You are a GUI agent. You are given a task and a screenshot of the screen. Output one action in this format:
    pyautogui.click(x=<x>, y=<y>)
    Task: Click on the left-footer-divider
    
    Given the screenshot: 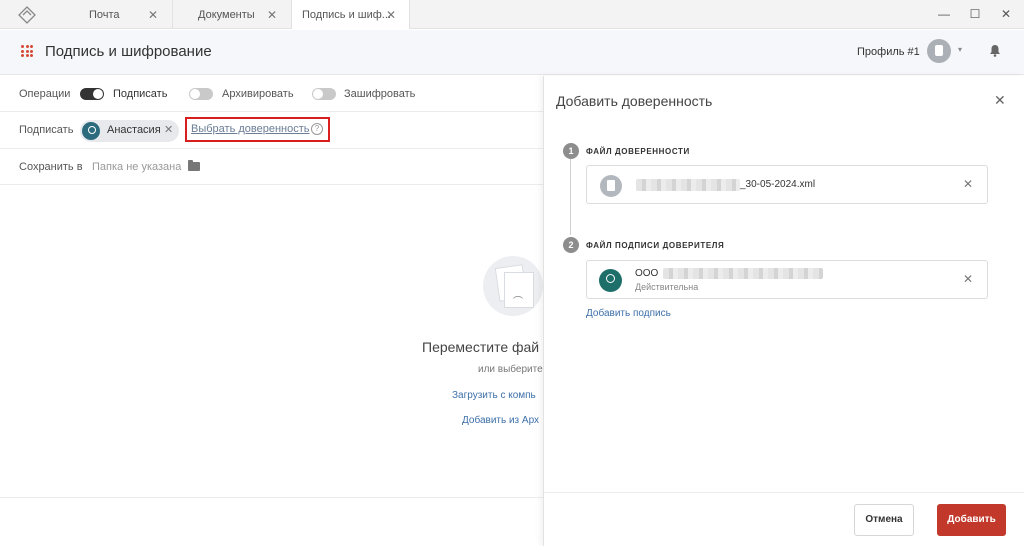 What is the action you would take?
    pyautogui.click(x=271, y=497)
    